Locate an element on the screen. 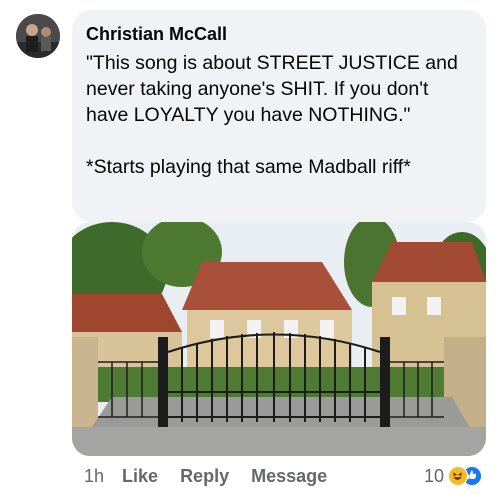  avatar is located at coordinates (38, 36).